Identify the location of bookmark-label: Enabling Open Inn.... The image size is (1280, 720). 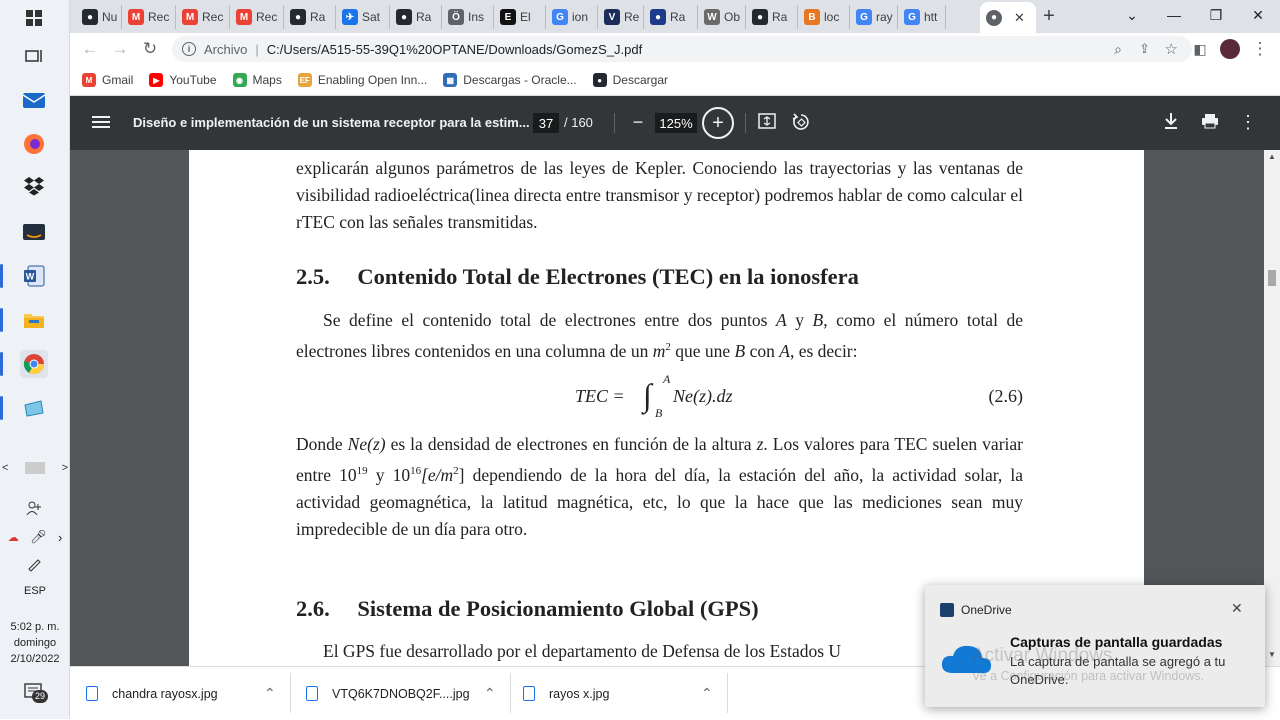
(372, 80).